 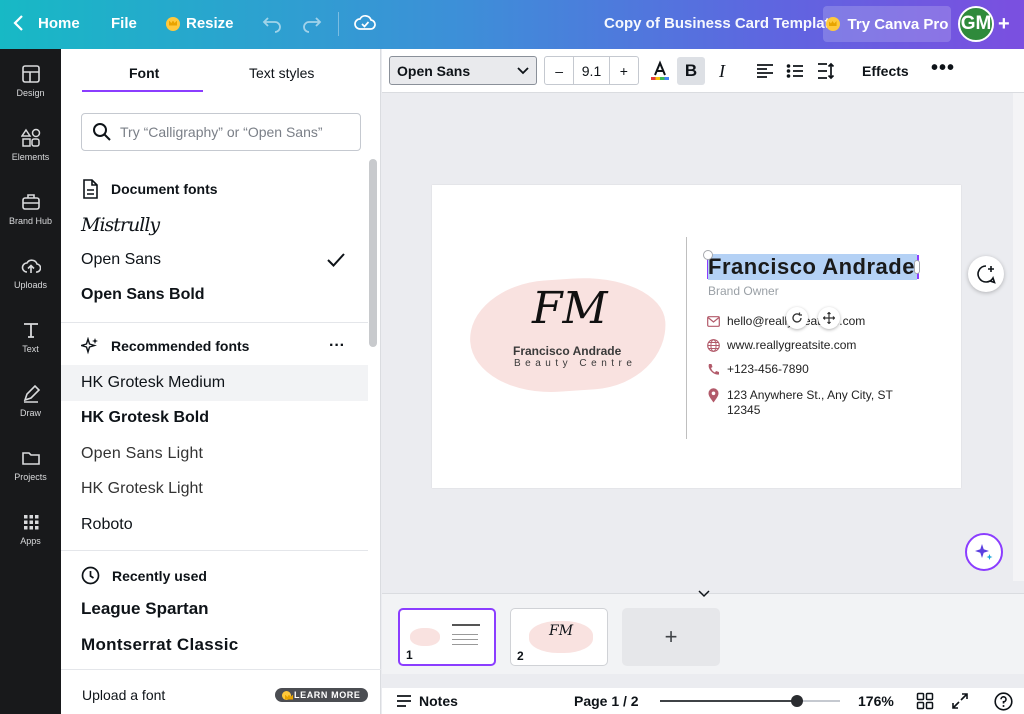 What do you see at coordinates (409, 655) in the screenshot?
I see `page-number: 1` at bounding box center [409, 655].